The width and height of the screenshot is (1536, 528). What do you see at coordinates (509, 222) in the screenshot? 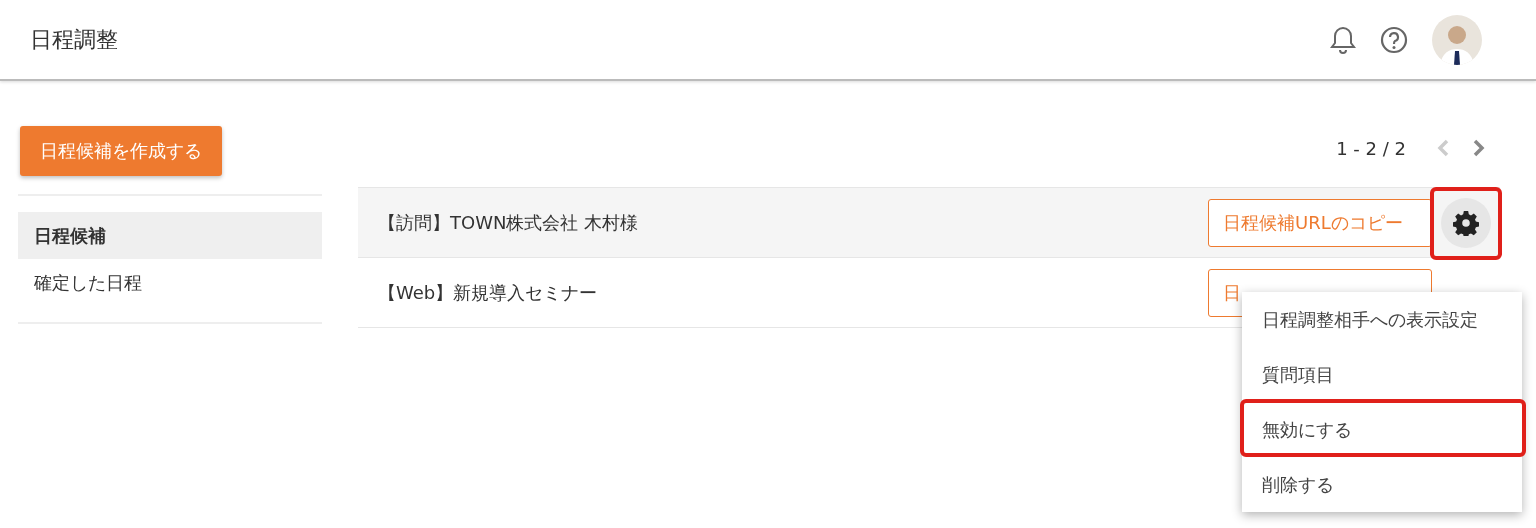
I see `row-title: 【訪問】TOWN株式会社 木村様` at bounding box center [509, 222].